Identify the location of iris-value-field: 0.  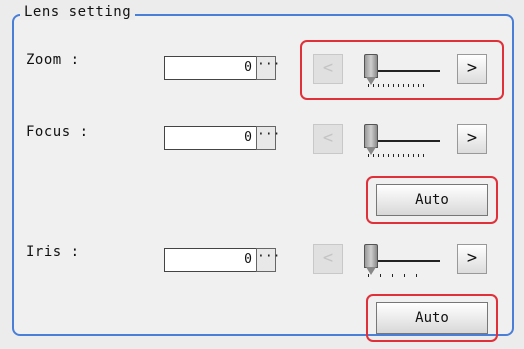
(210, 260).